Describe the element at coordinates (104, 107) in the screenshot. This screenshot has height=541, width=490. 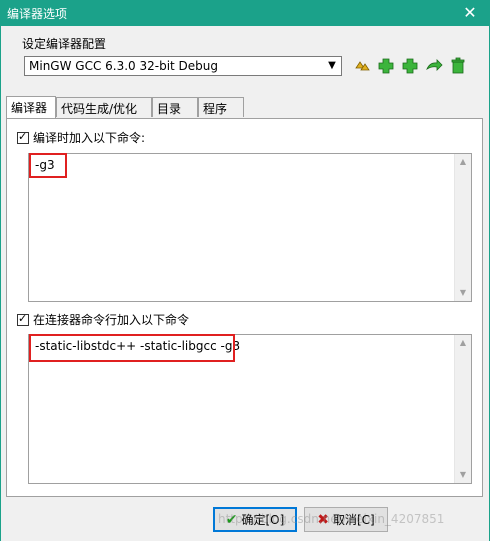
I see `tab-codegen: 代码生成/优化` at that location.